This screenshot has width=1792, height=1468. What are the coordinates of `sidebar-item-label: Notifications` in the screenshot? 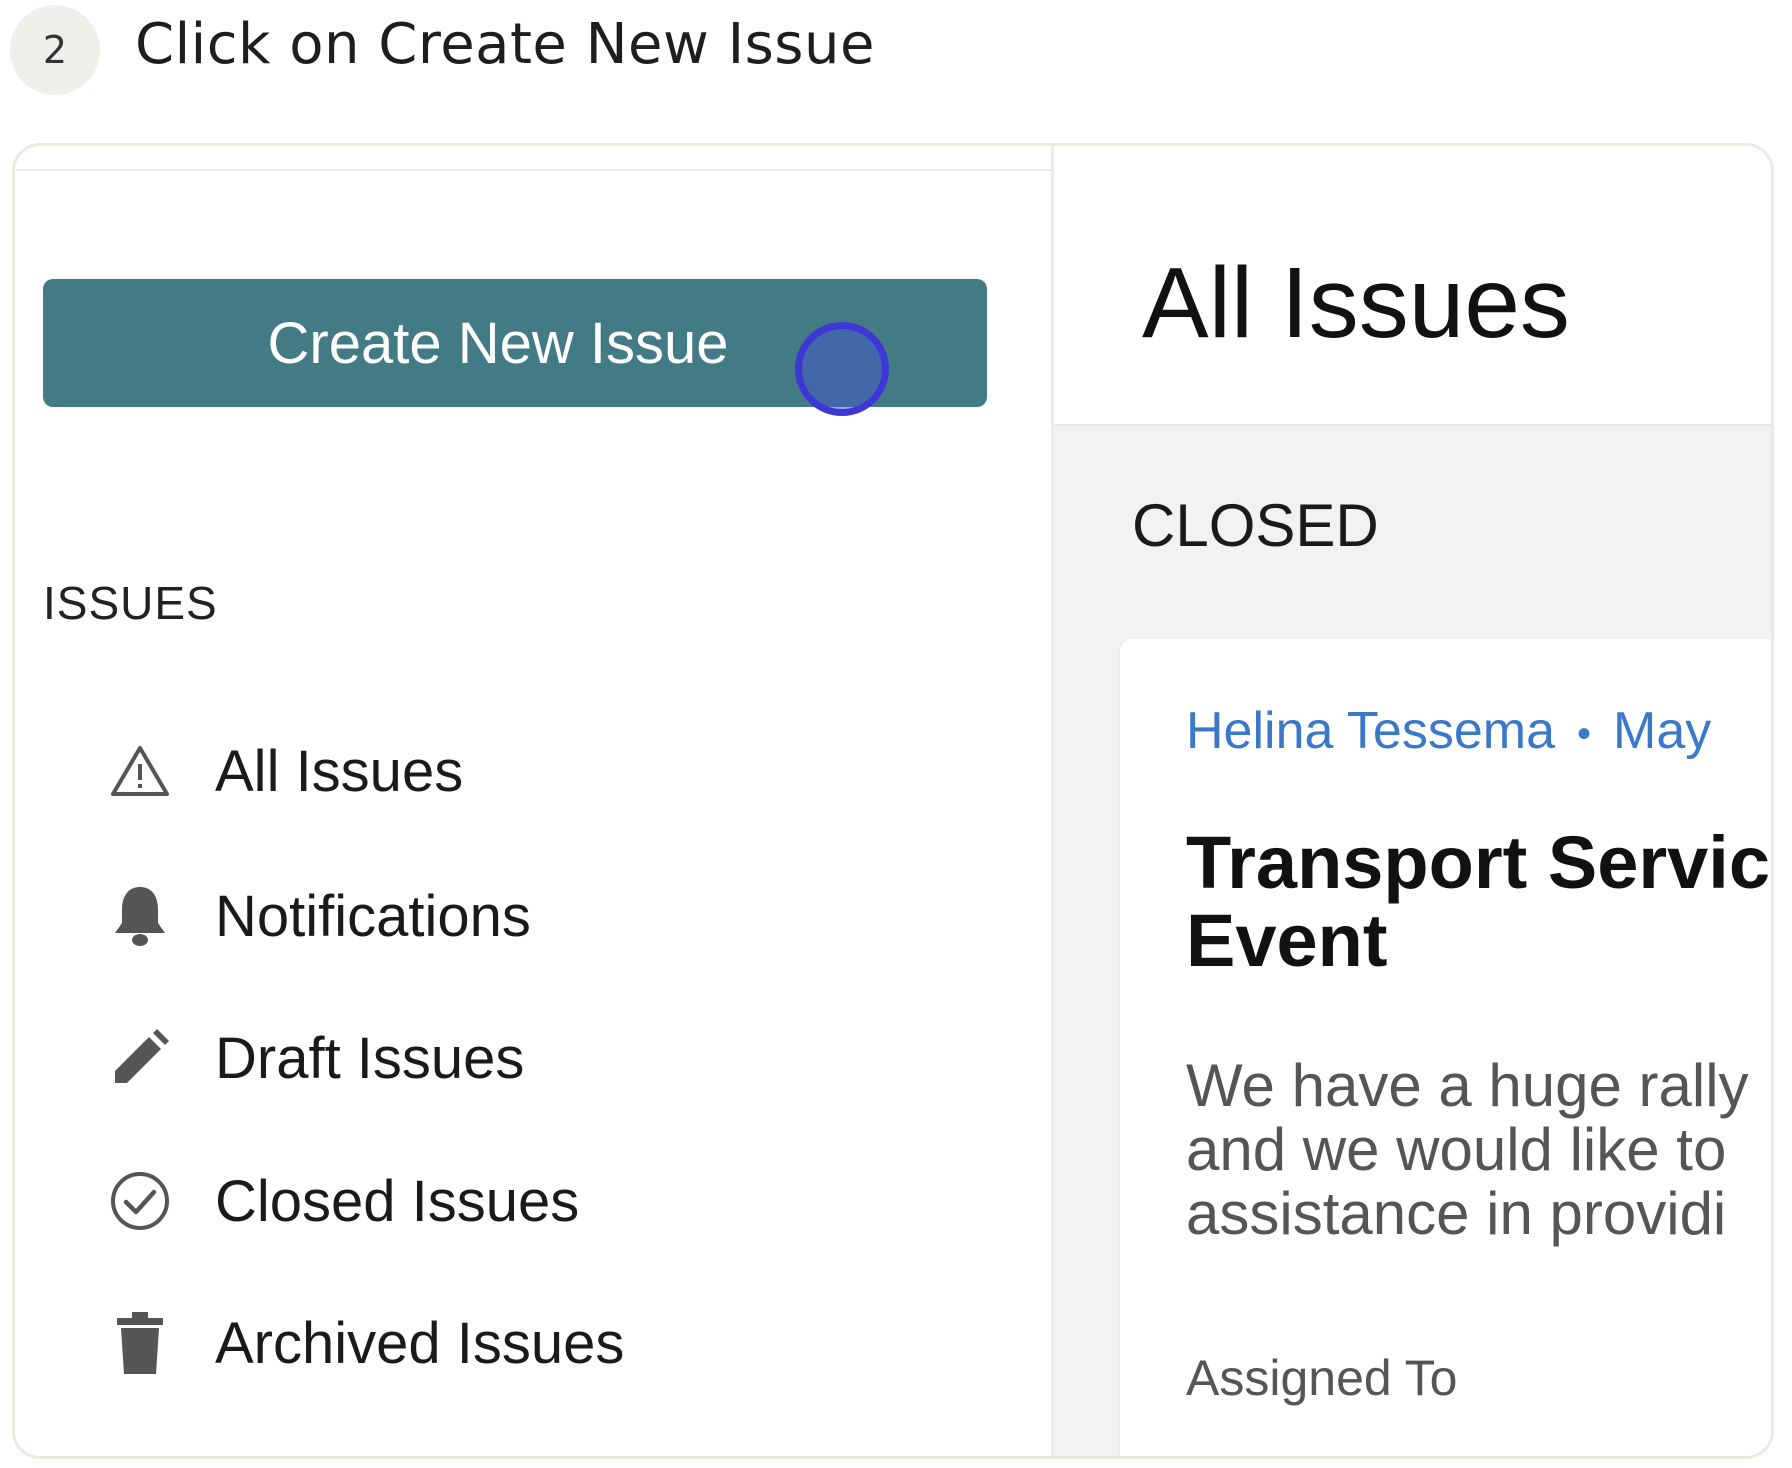 It's located at (373, 916).